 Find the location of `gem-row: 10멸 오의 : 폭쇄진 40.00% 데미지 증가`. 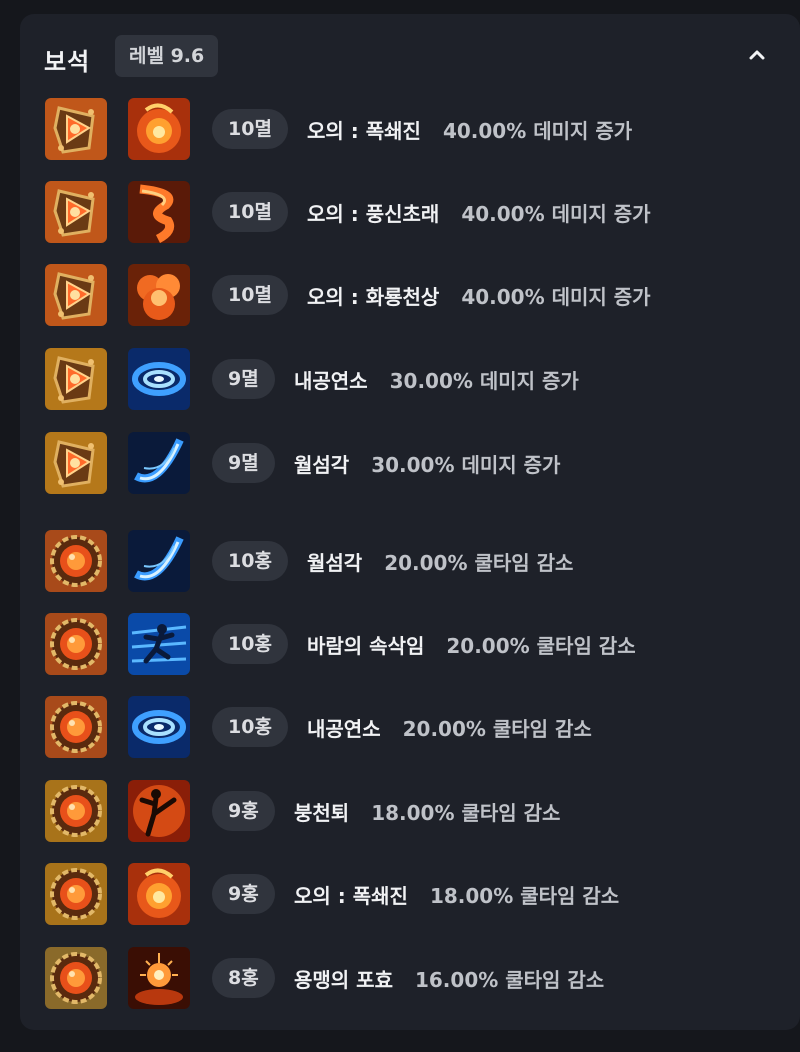

gem-row: 10멸 오의 : 폭쇄진 40.00% 데미지 증가 is located at coordinates (410, 129).